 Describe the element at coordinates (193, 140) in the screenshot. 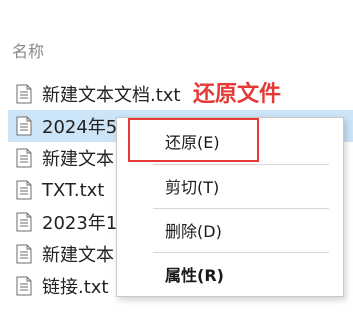

I see `restore-highlight-box` at that location.